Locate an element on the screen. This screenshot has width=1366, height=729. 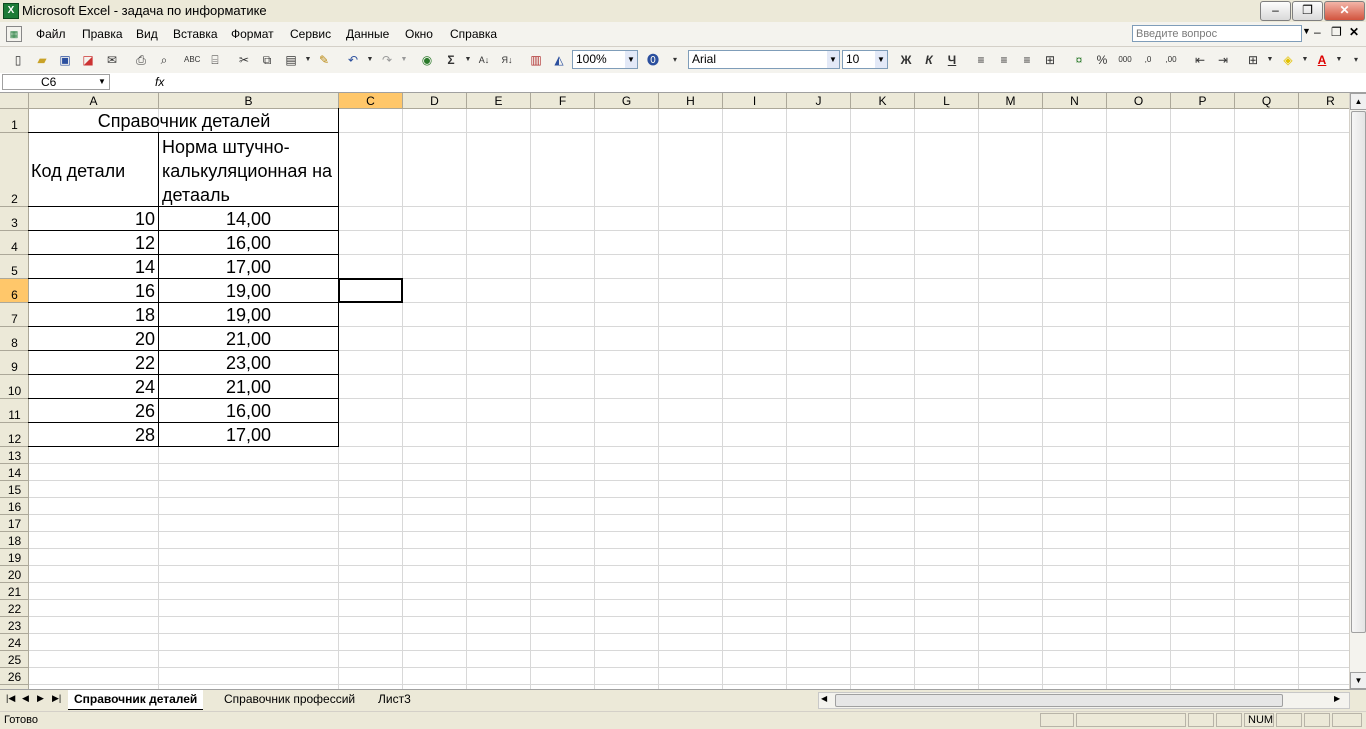
row-header-10: 10 is located at coordinates (14, 387).